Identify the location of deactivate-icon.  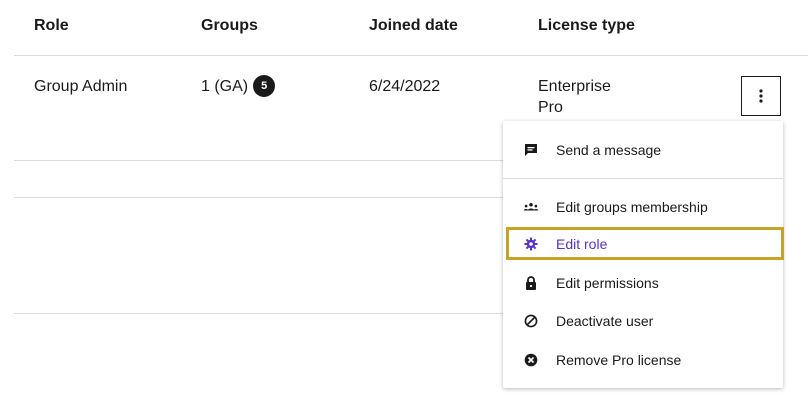
(531, 321).